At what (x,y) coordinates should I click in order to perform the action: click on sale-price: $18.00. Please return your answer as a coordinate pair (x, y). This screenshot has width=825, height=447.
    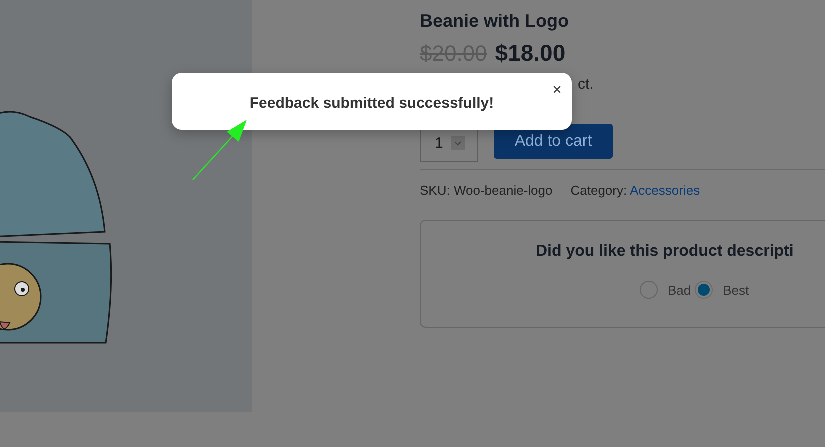
    Looking at the image, I should click on (530, 53).